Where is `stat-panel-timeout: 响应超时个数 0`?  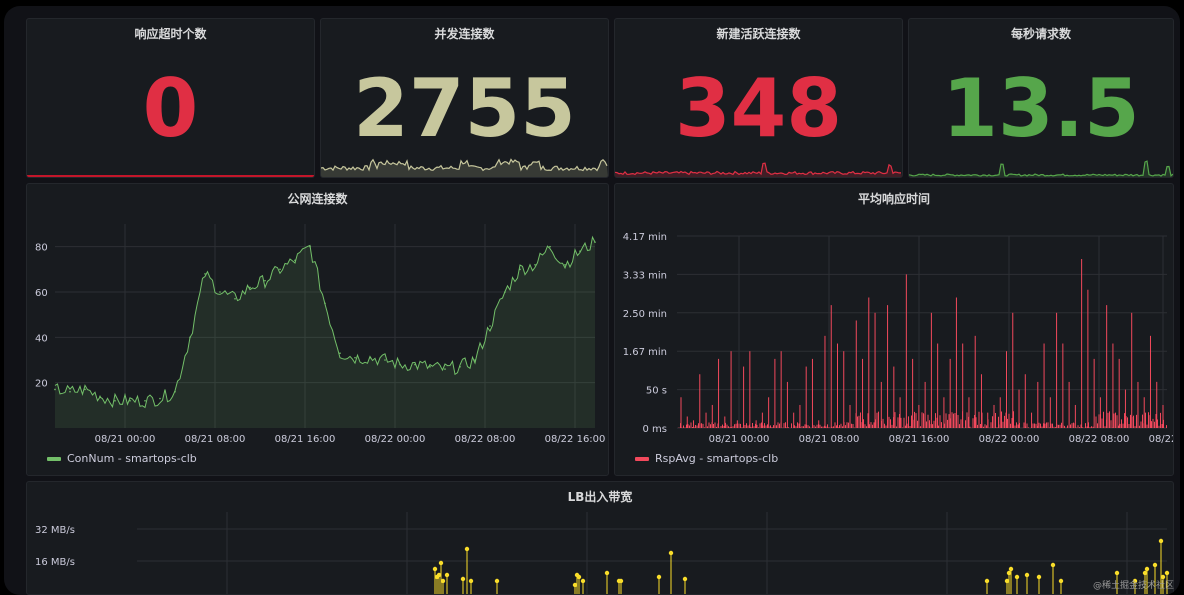 stat-panel-timeout: 响应超时个数 0 is located at coordinates (170, 98).